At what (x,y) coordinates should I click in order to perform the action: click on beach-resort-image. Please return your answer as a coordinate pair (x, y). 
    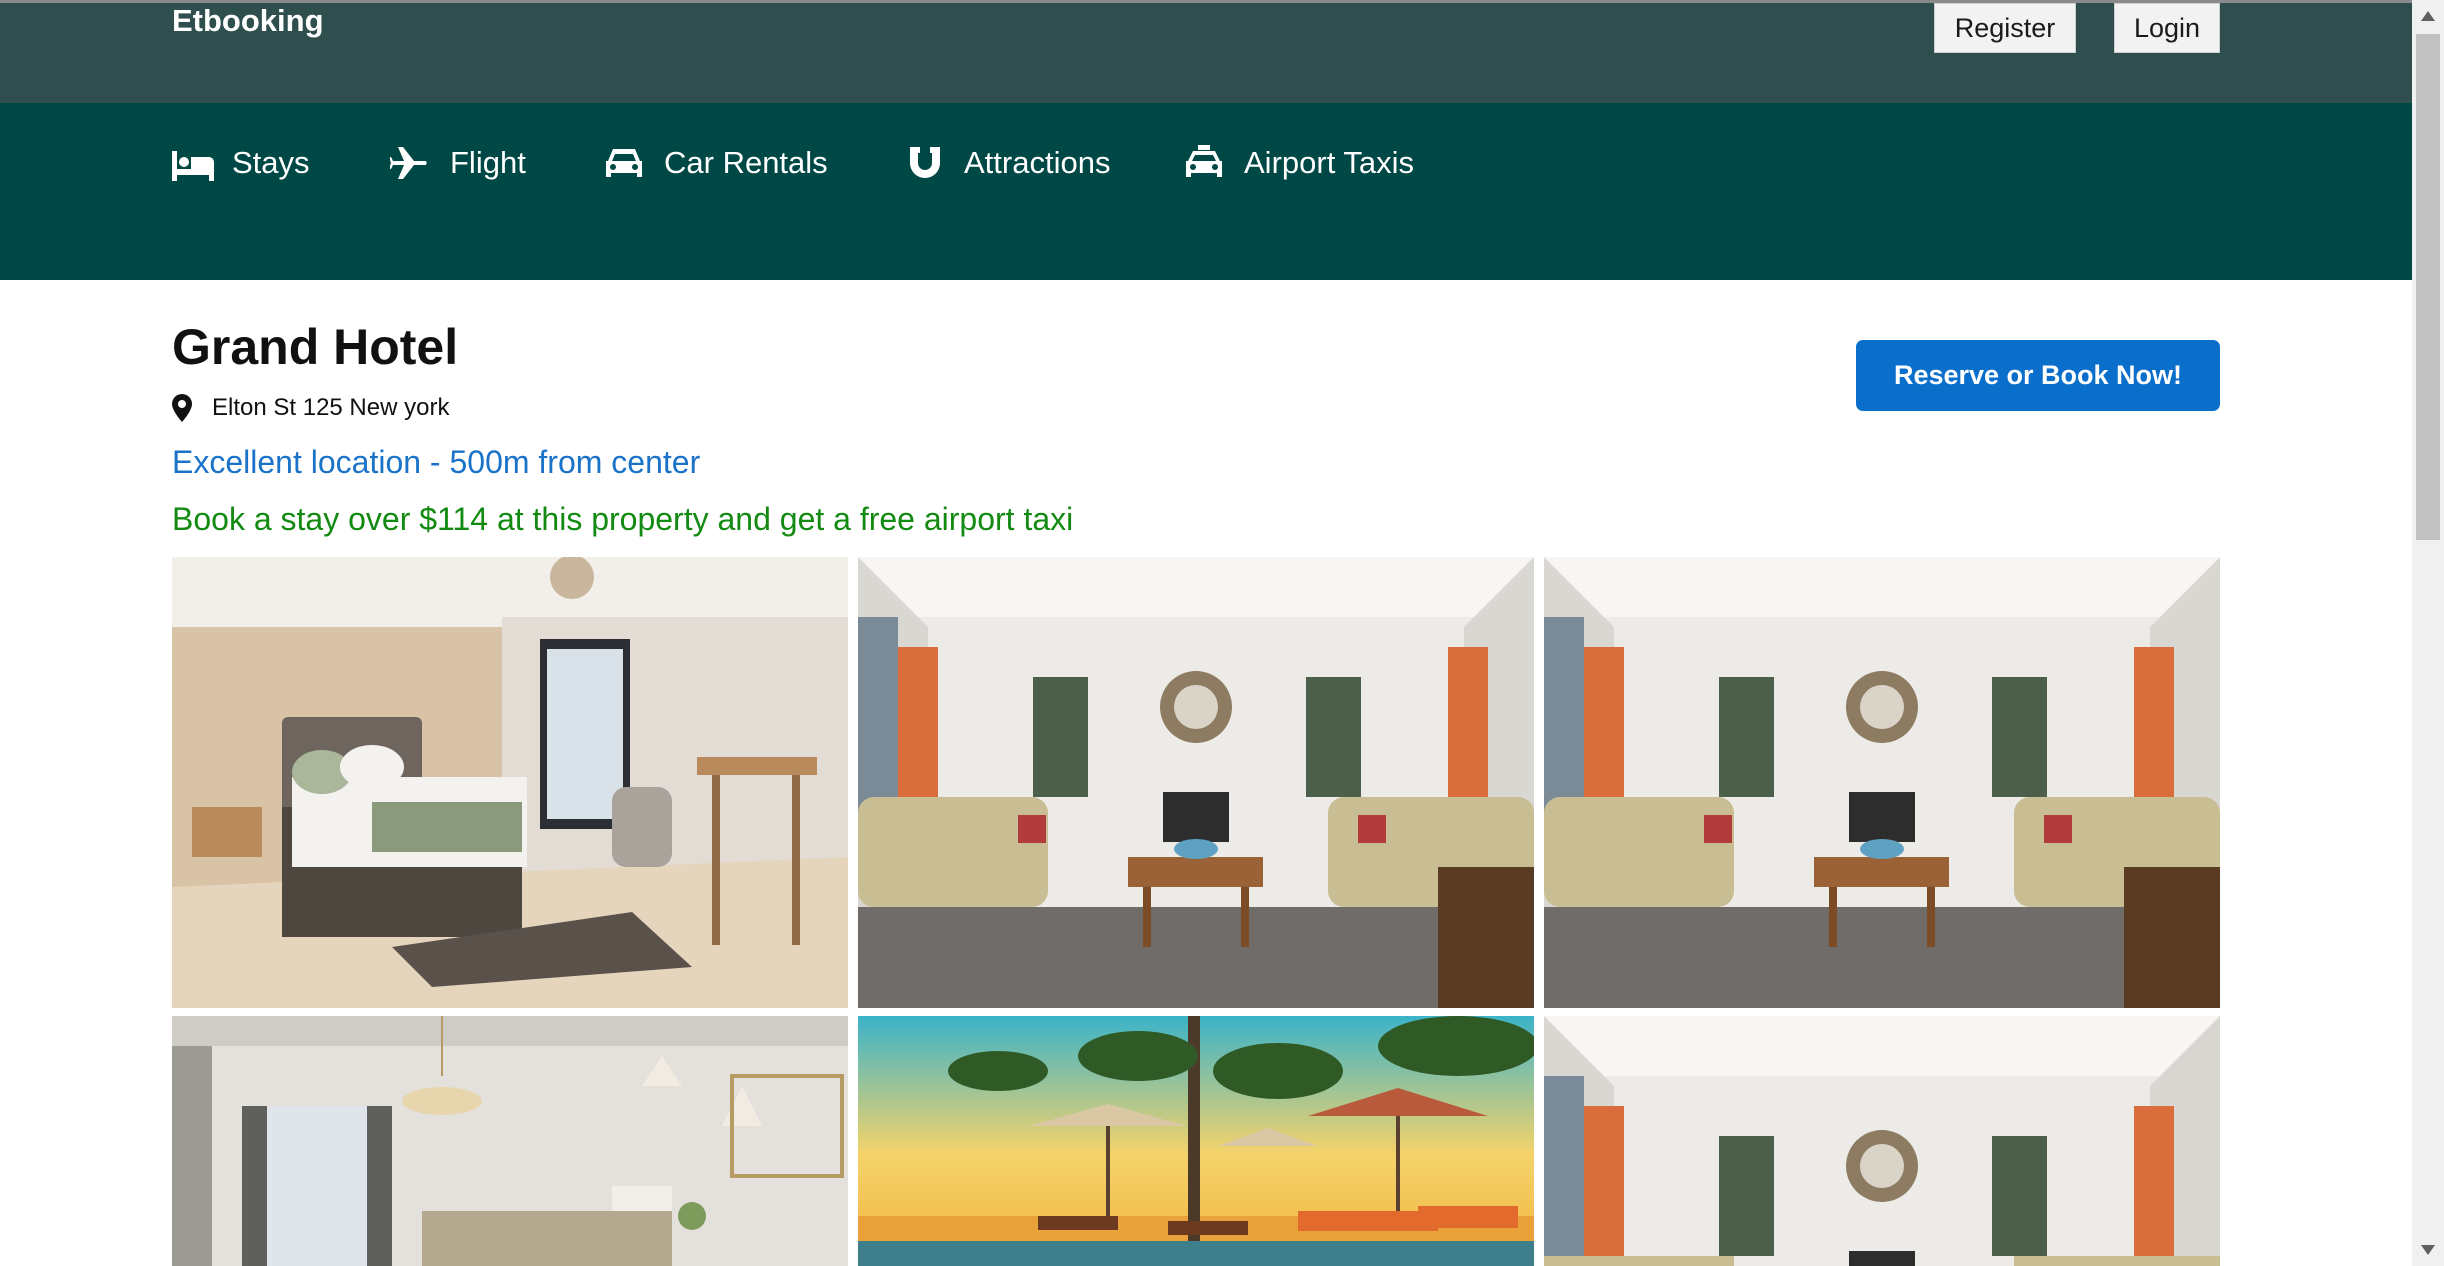
    Looking at the image, I should click on (1196, 1141).